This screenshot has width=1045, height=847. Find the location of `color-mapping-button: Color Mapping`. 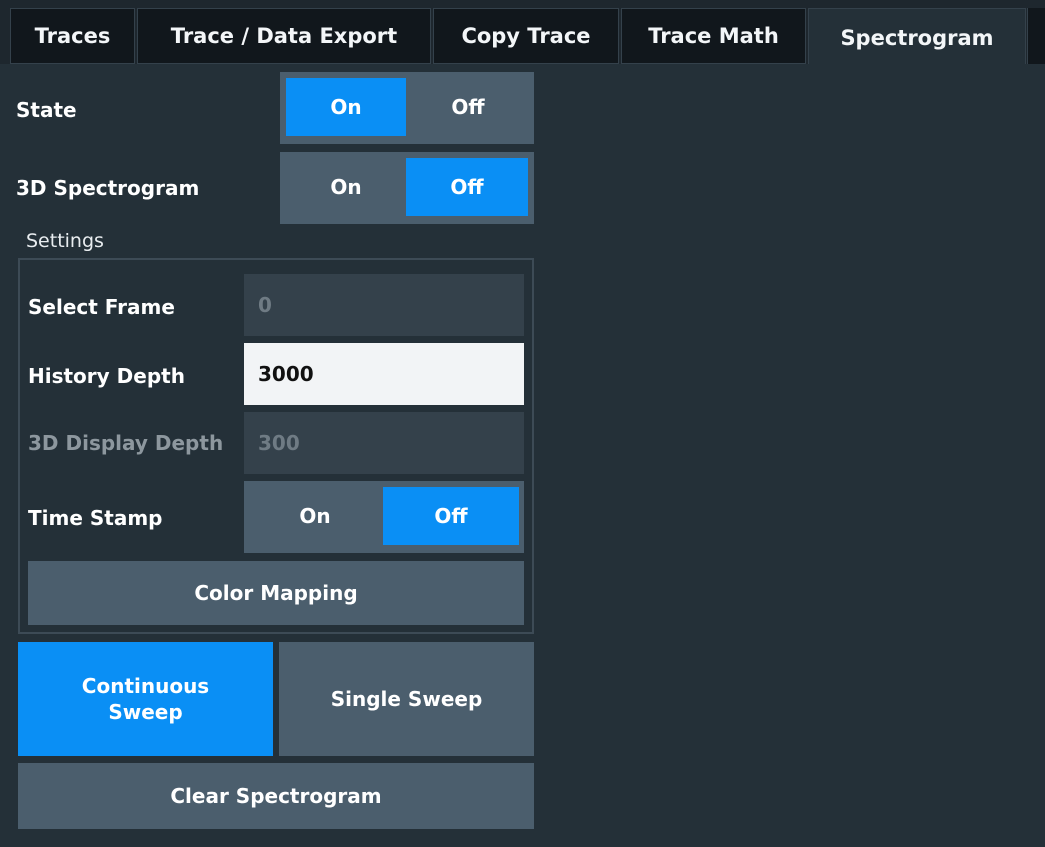

color-mapping-button: Color Mapping is located at coordinates (276, 593).